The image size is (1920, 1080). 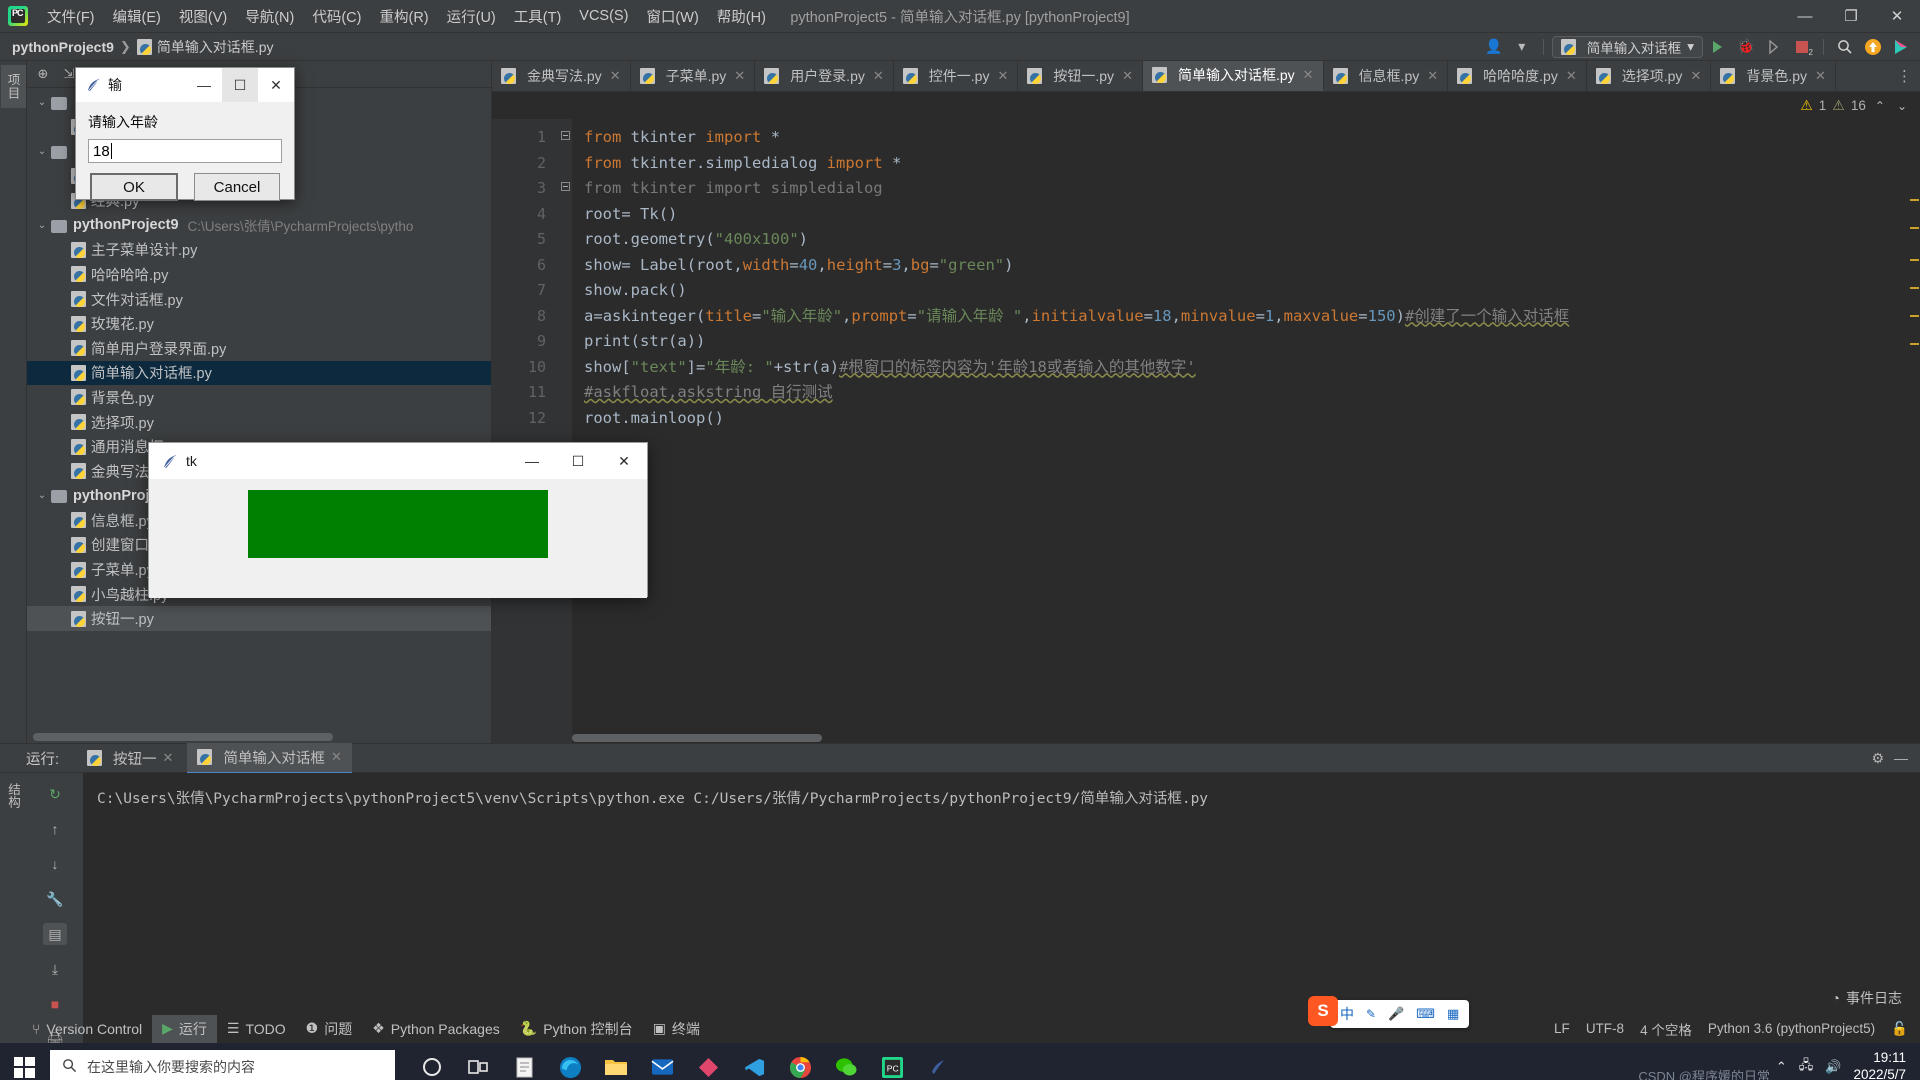 What do you see at coordinates (1252, 189) in the screenshot?
I see `code-line: from tkinter import simpledialog` at bounding box center [1252, 189].